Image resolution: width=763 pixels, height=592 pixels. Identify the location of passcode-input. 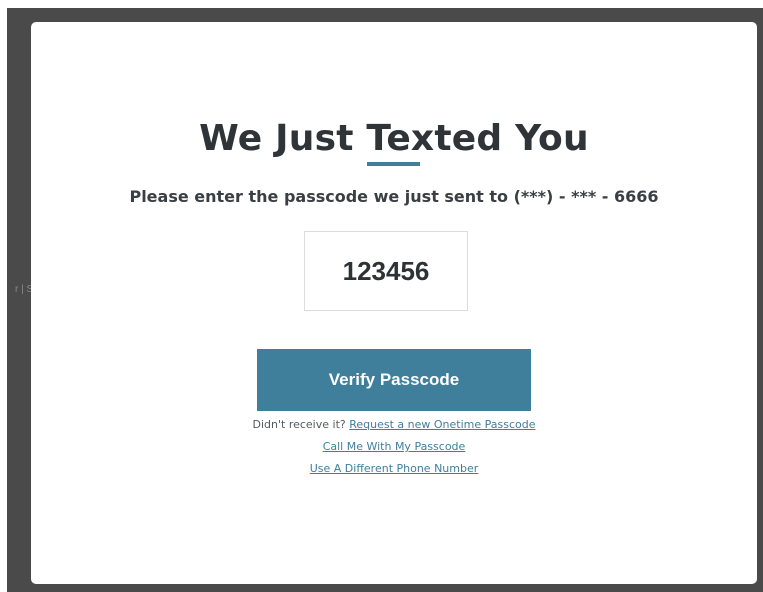
(386, 271).